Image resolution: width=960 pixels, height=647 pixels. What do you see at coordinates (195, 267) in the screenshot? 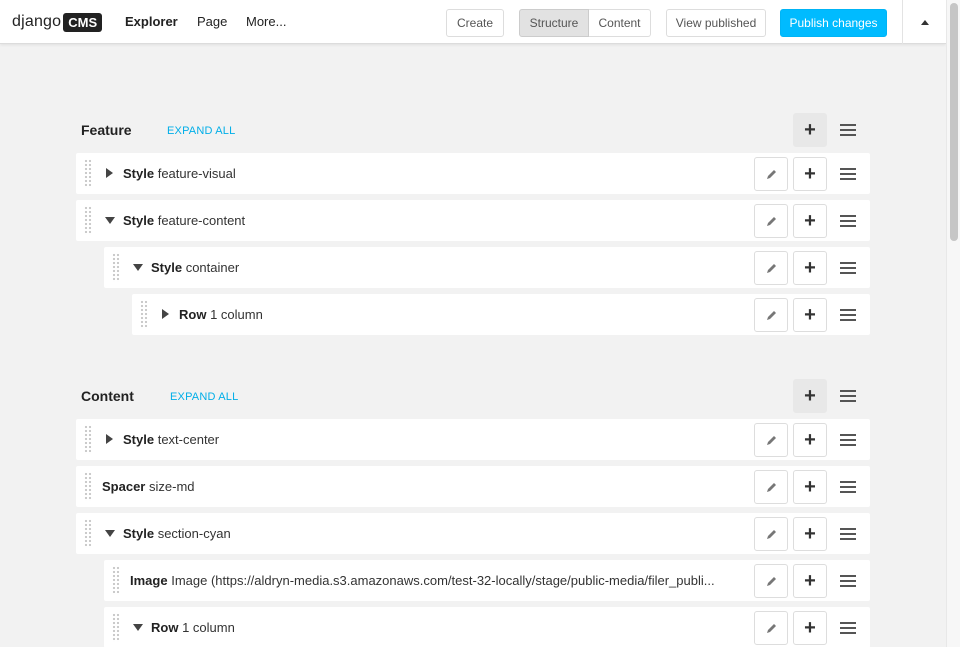
I see `plugin-label: Style container` at bounding box center [195, 267].